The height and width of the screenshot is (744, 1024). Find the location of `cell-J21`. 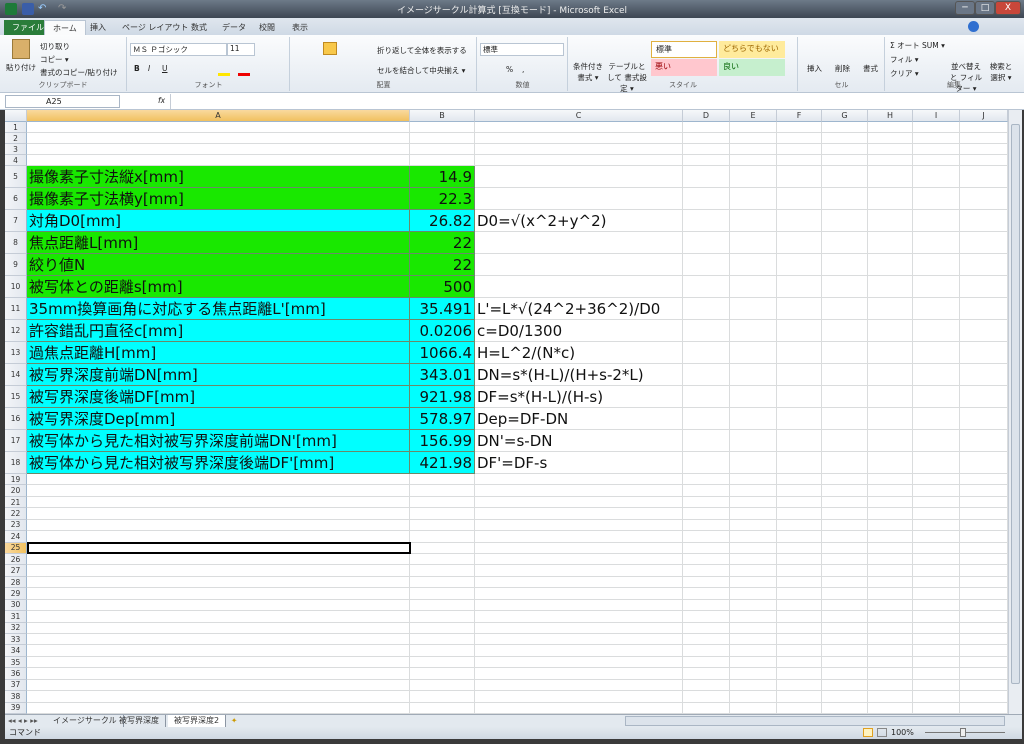

cell-J21 is located at coordinates (984, 502).